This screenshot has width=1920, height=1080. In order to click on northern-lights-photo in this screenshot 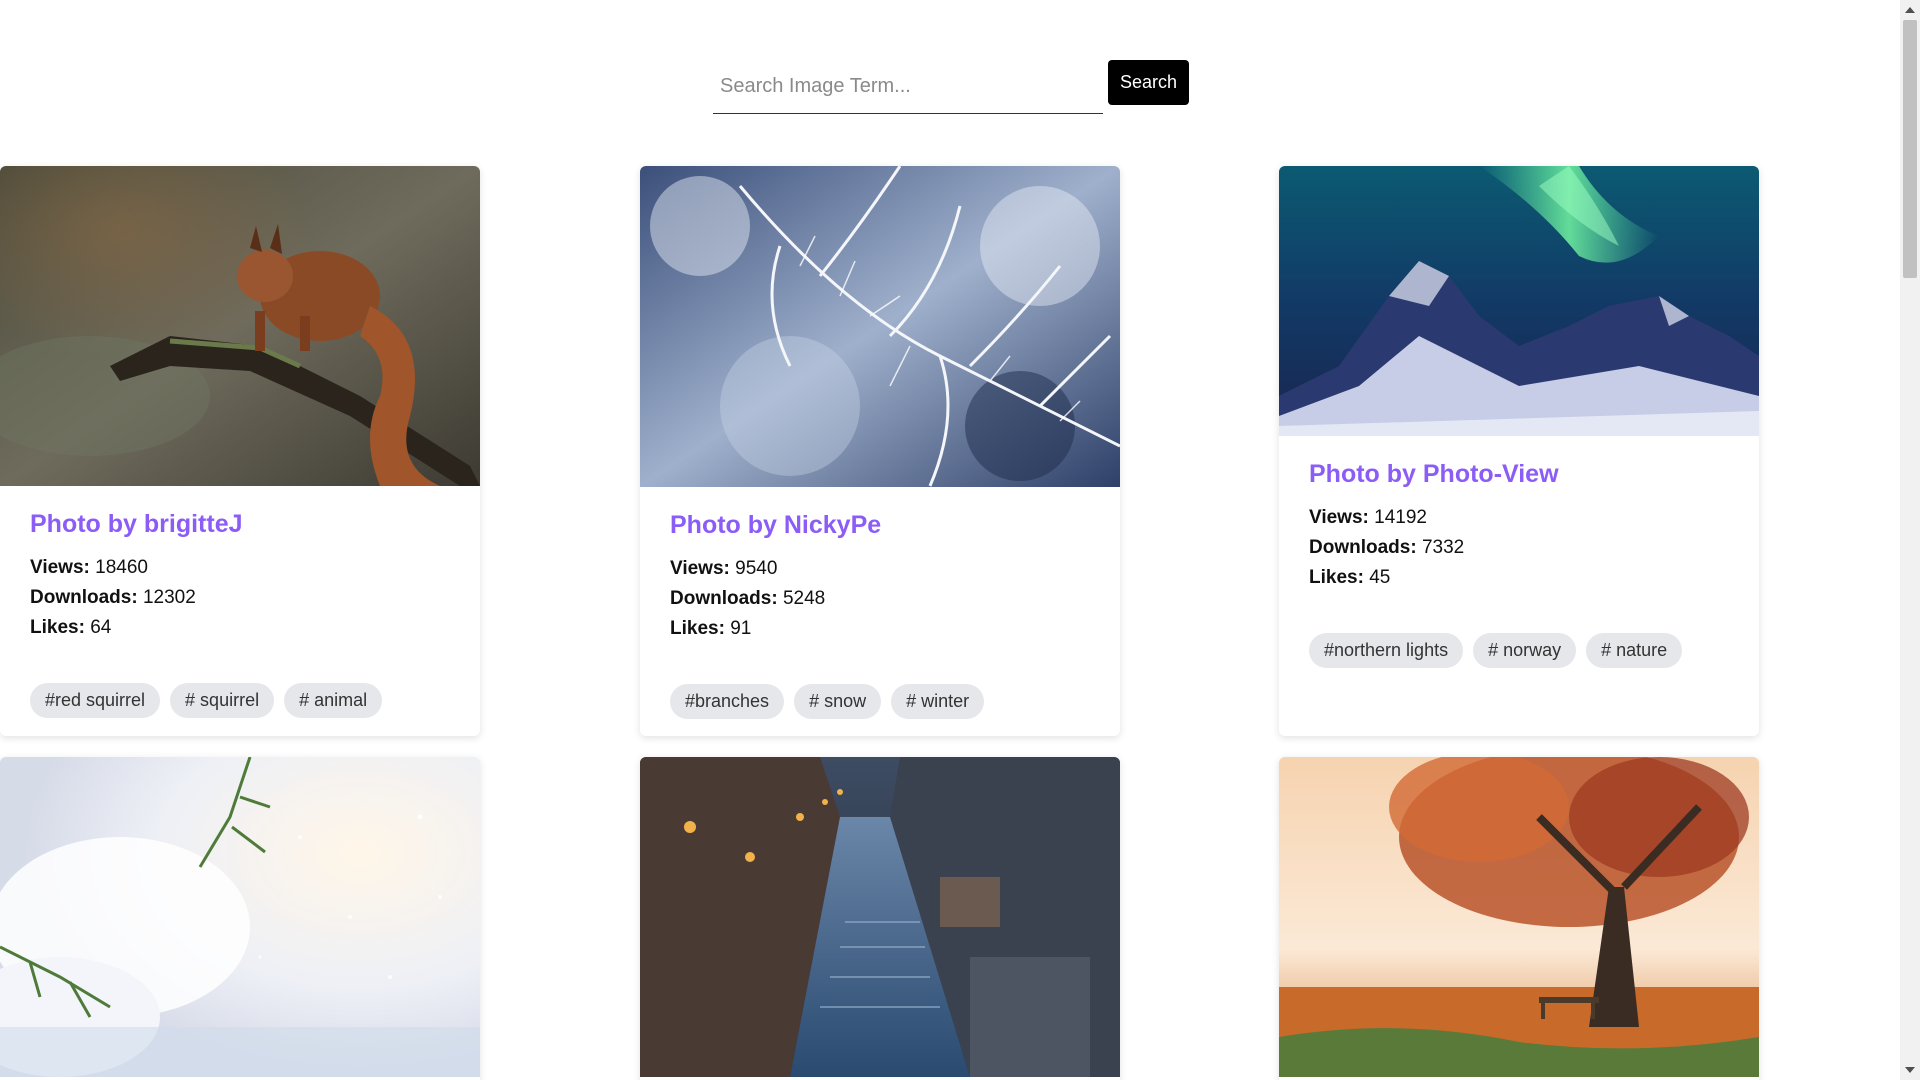, I will do `click(1519, 301)`.